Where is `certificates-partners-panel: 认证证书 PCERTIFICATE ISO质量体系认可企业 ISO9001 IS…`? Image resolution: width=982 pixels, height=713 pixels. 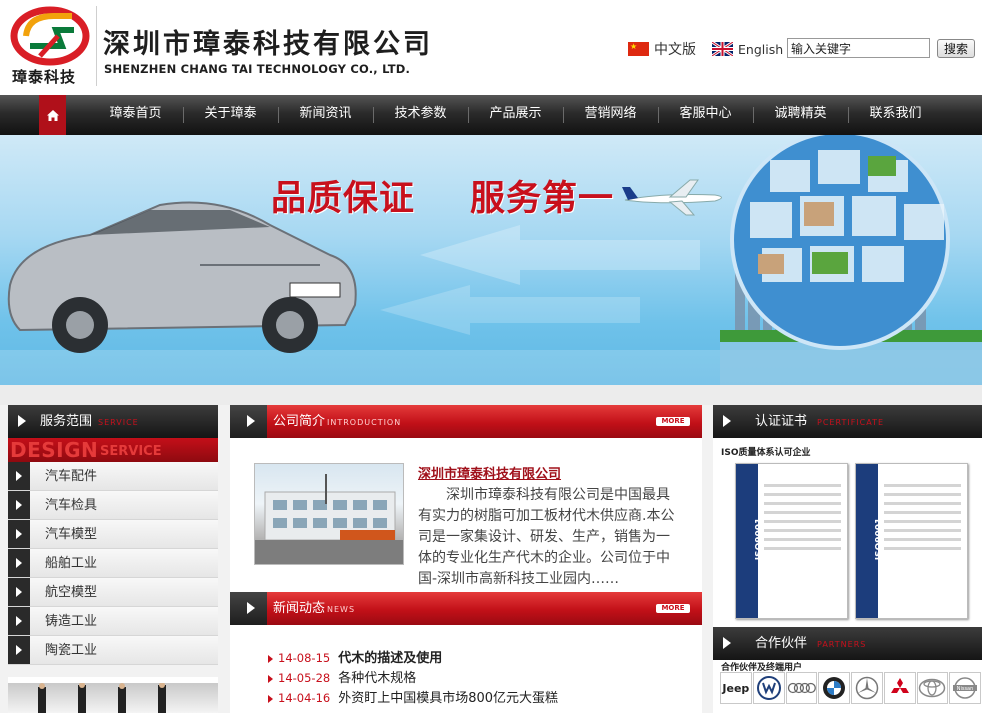 certificates-partners-panel: 认证证书 PCERTIFICATE ISO质量体系认可企业 ISO9001 IS… is located at coordinates (847, 559).